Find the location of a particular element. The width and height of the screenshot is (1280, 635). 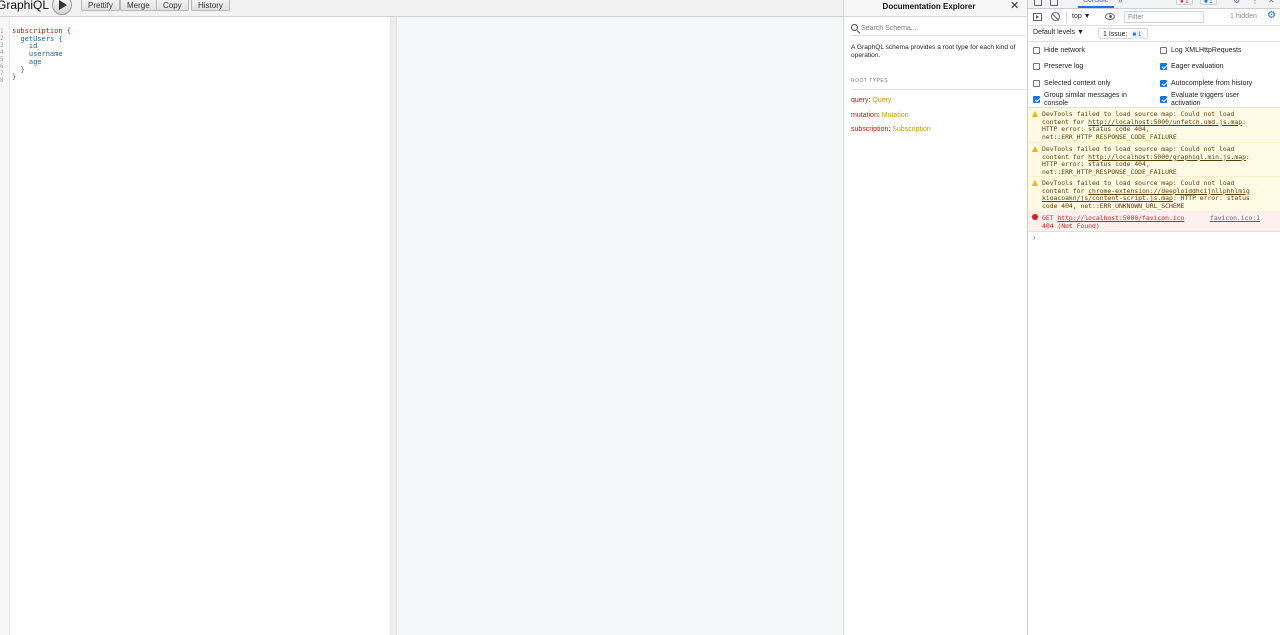

schema-search is located at coordinates (938, 29).